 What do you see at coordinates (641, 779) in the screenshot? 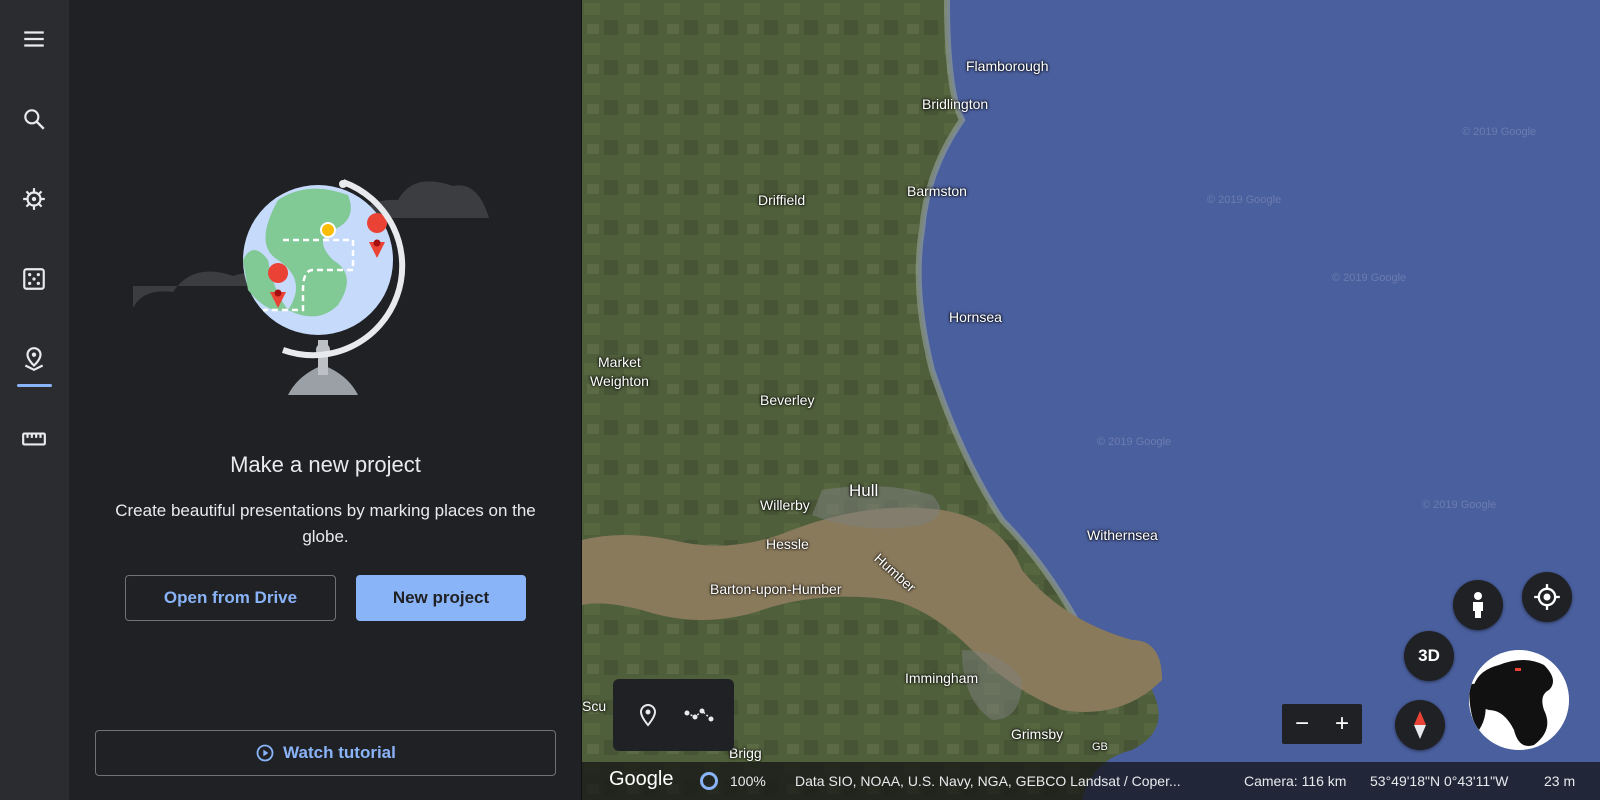
I see `google-logo: Google` at bounding box center [641, 779].